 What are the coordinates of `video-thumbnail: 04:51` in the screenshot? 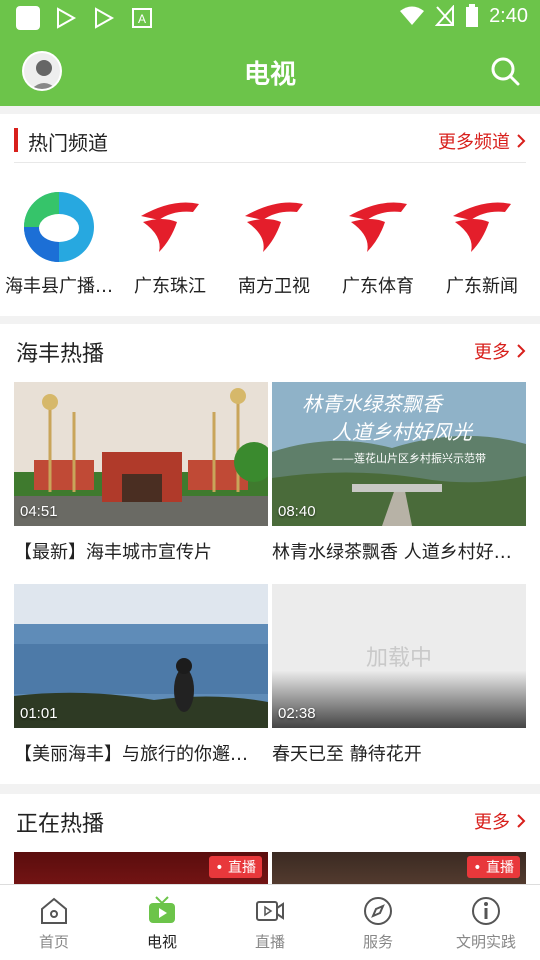 It's located at (141, 454).